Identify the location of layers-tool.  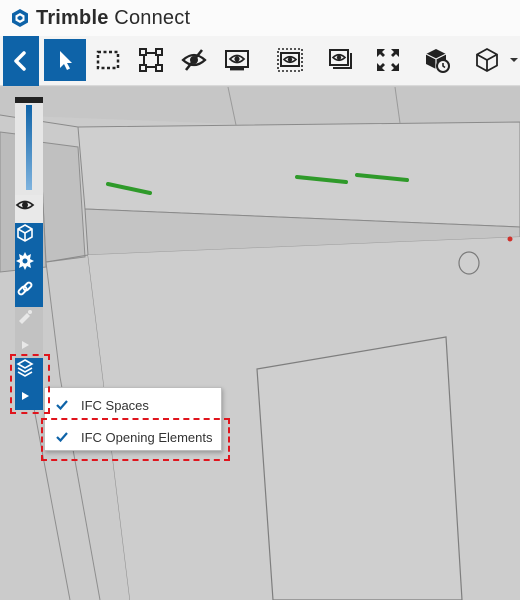
(29, 372).